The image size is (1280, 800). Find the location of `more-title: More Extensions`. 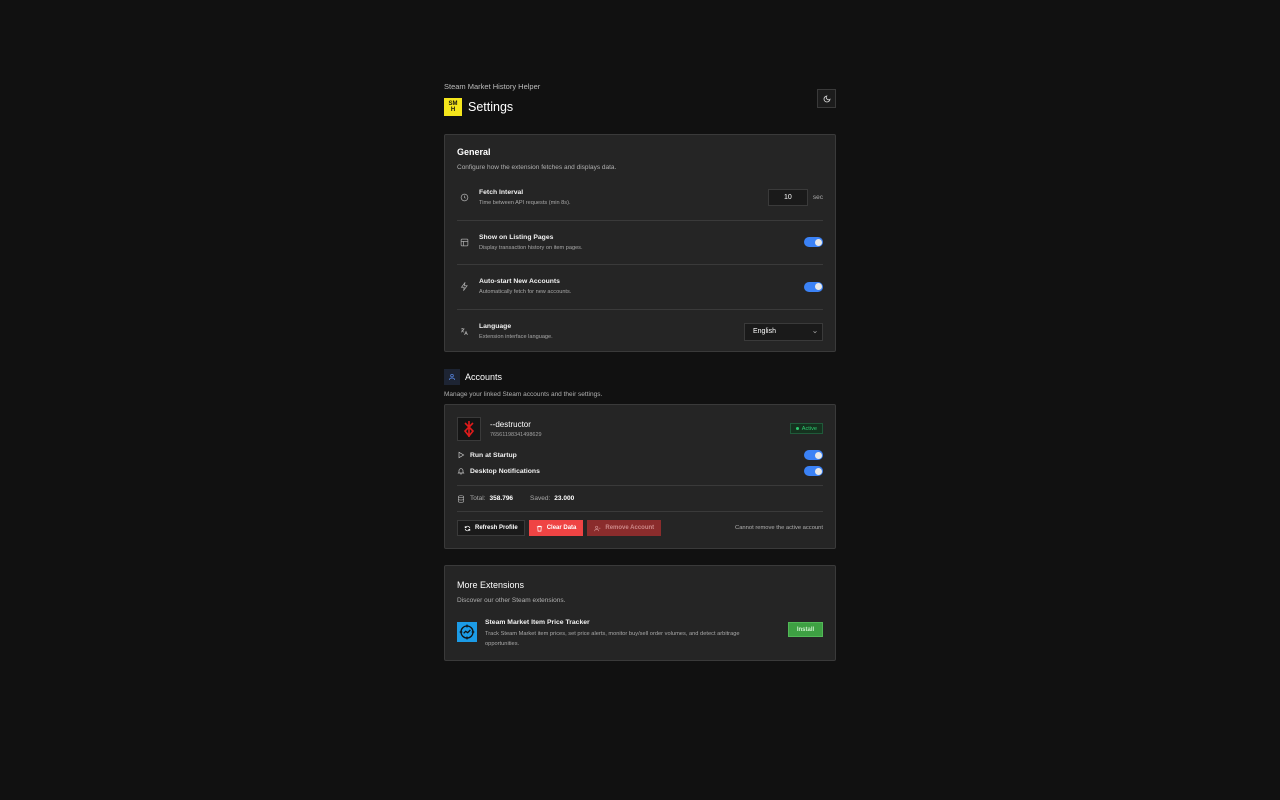

more-title: More Extensions is located at coordinates (491, 585).